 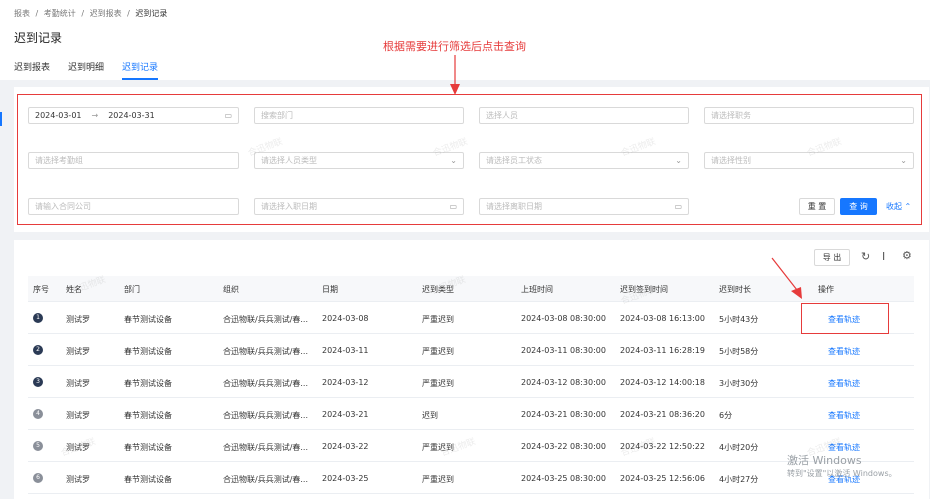 What do you see at coordinates (662, 414) in the screenshot?
I see `cell-sign-time: 2024-03-21 08:36:20` at bounding box center [662, 414].